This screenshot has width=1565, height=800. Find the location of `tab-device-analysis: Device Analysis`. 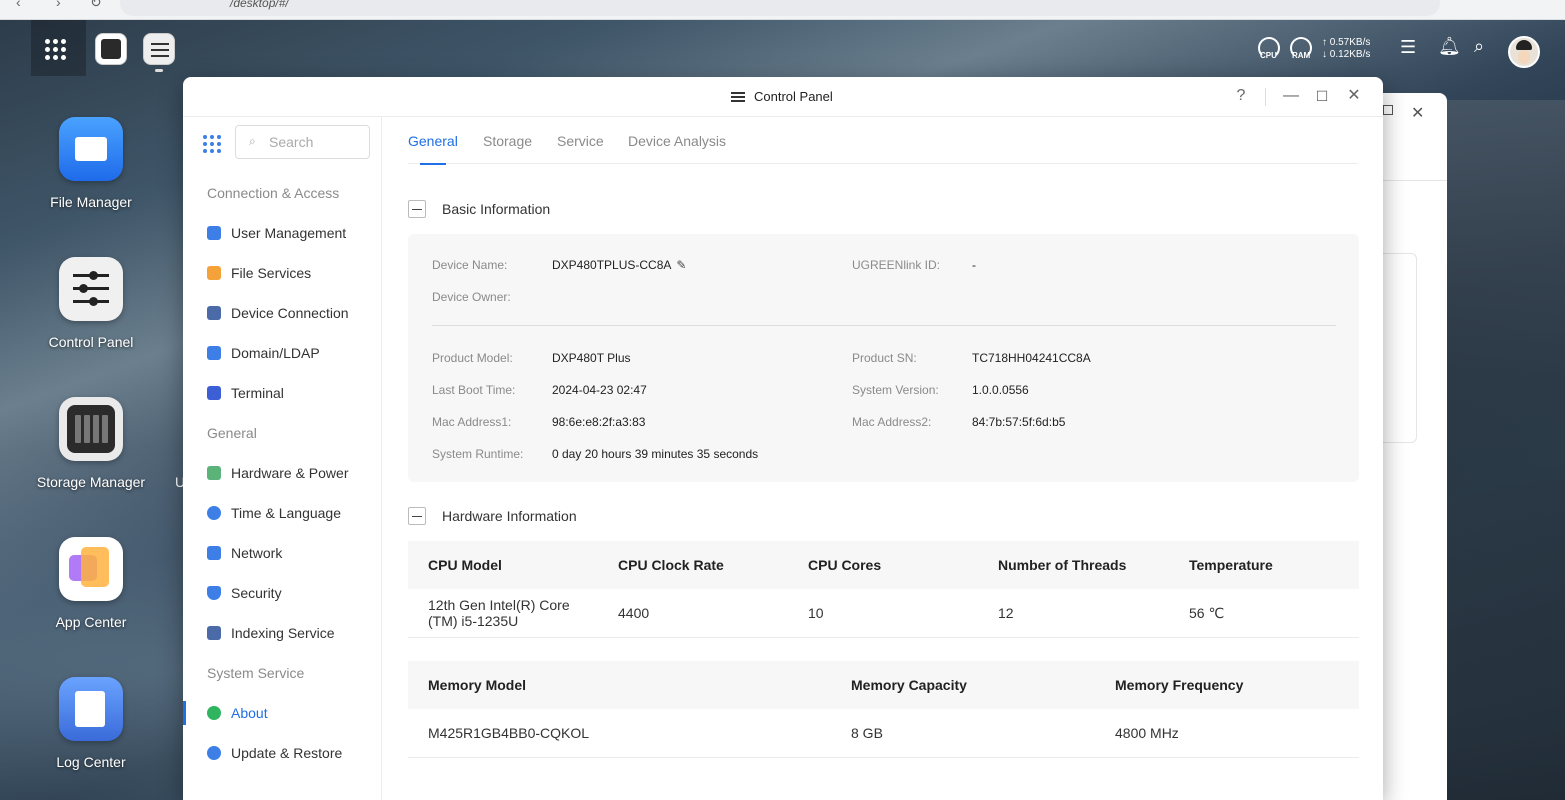

tab-device-analysis: Device Analysis is located at coordinates (677, 141).